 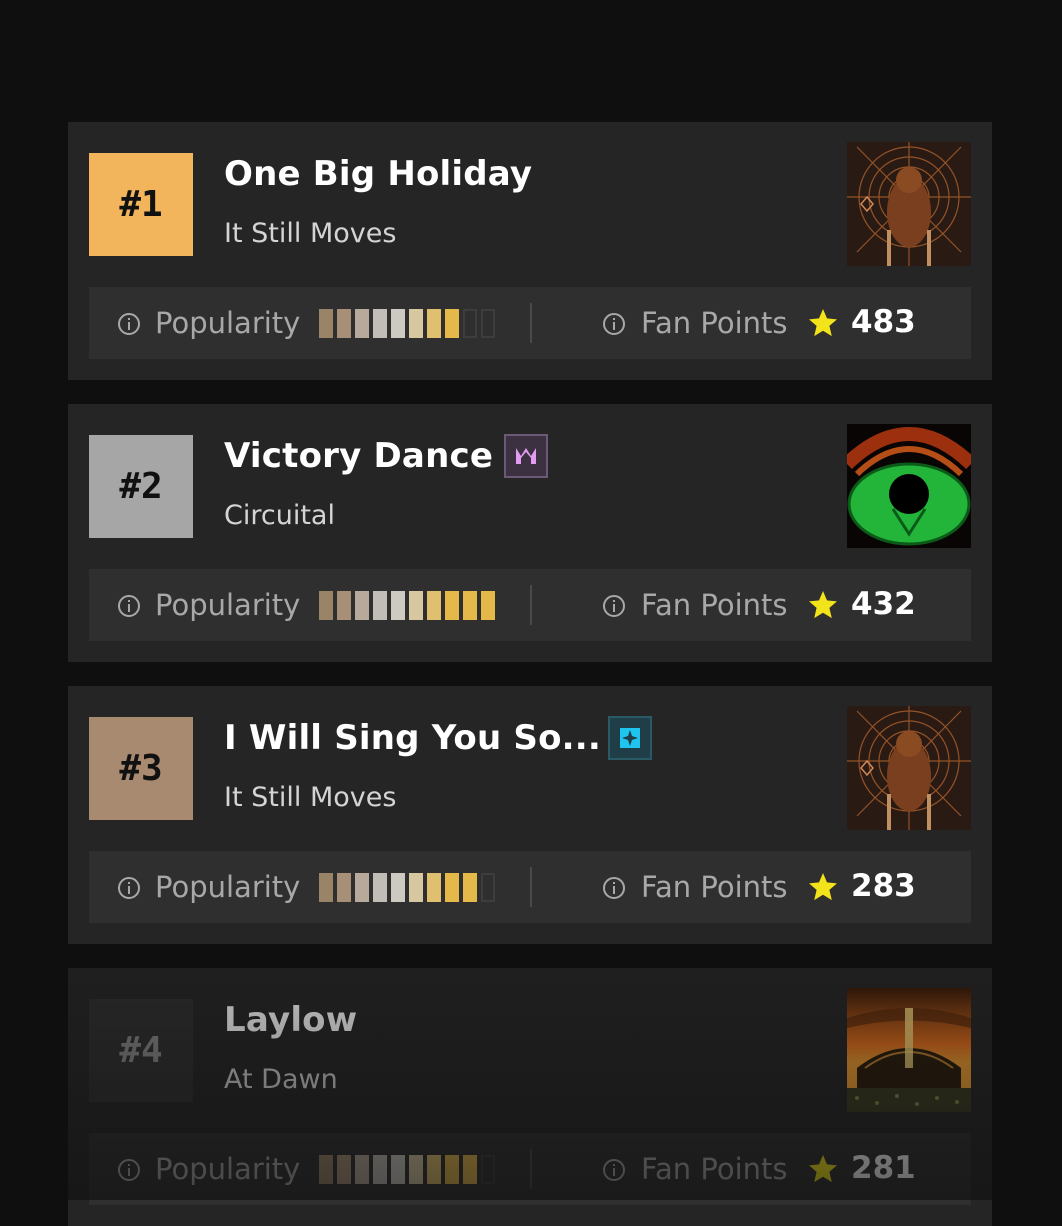 What do you see at coordinates (141, 1050) in the screenshot?
I see `rank-badge: #4` at bounding box center [141, 1050].